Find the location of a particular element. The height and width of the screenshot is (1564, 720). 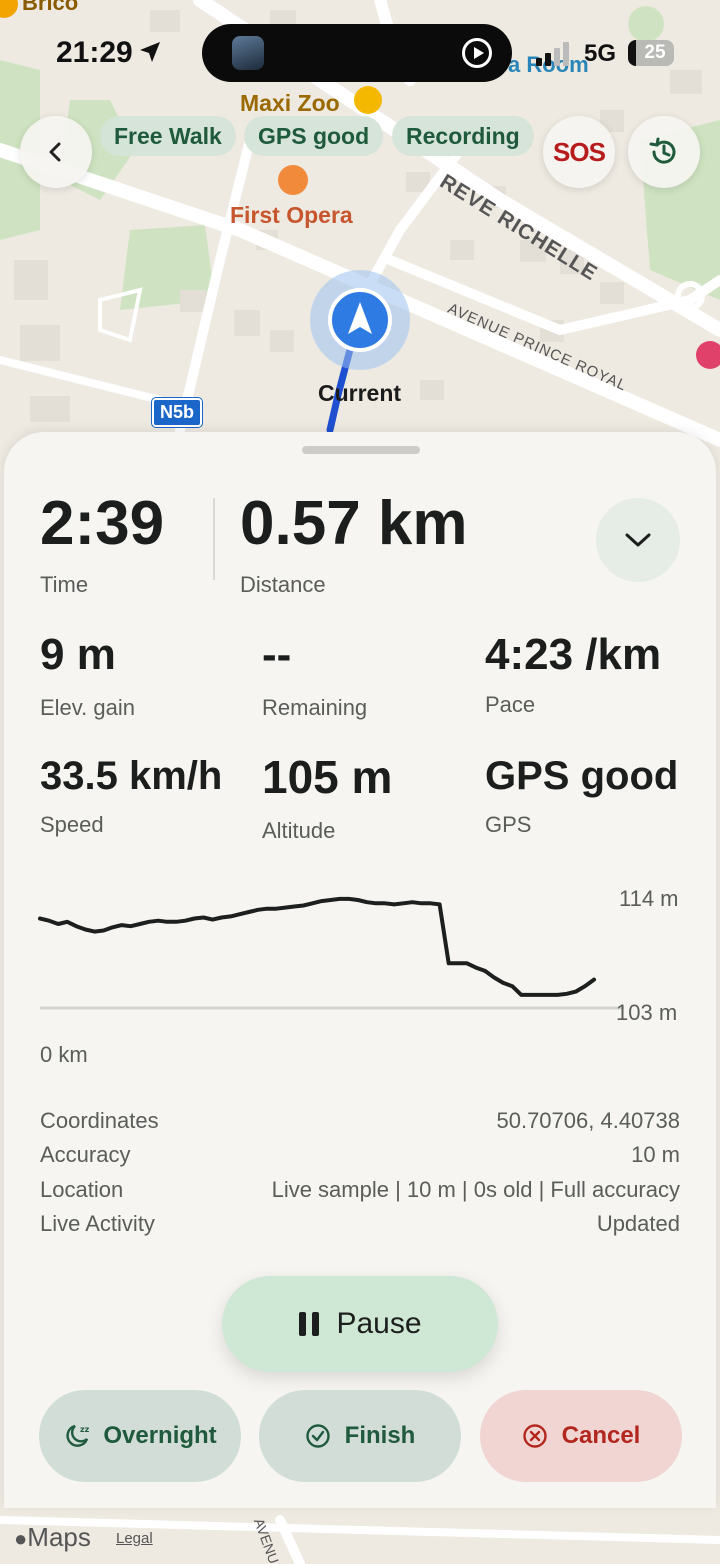

pause-label: Pause is located at coordinates (379, 1323).